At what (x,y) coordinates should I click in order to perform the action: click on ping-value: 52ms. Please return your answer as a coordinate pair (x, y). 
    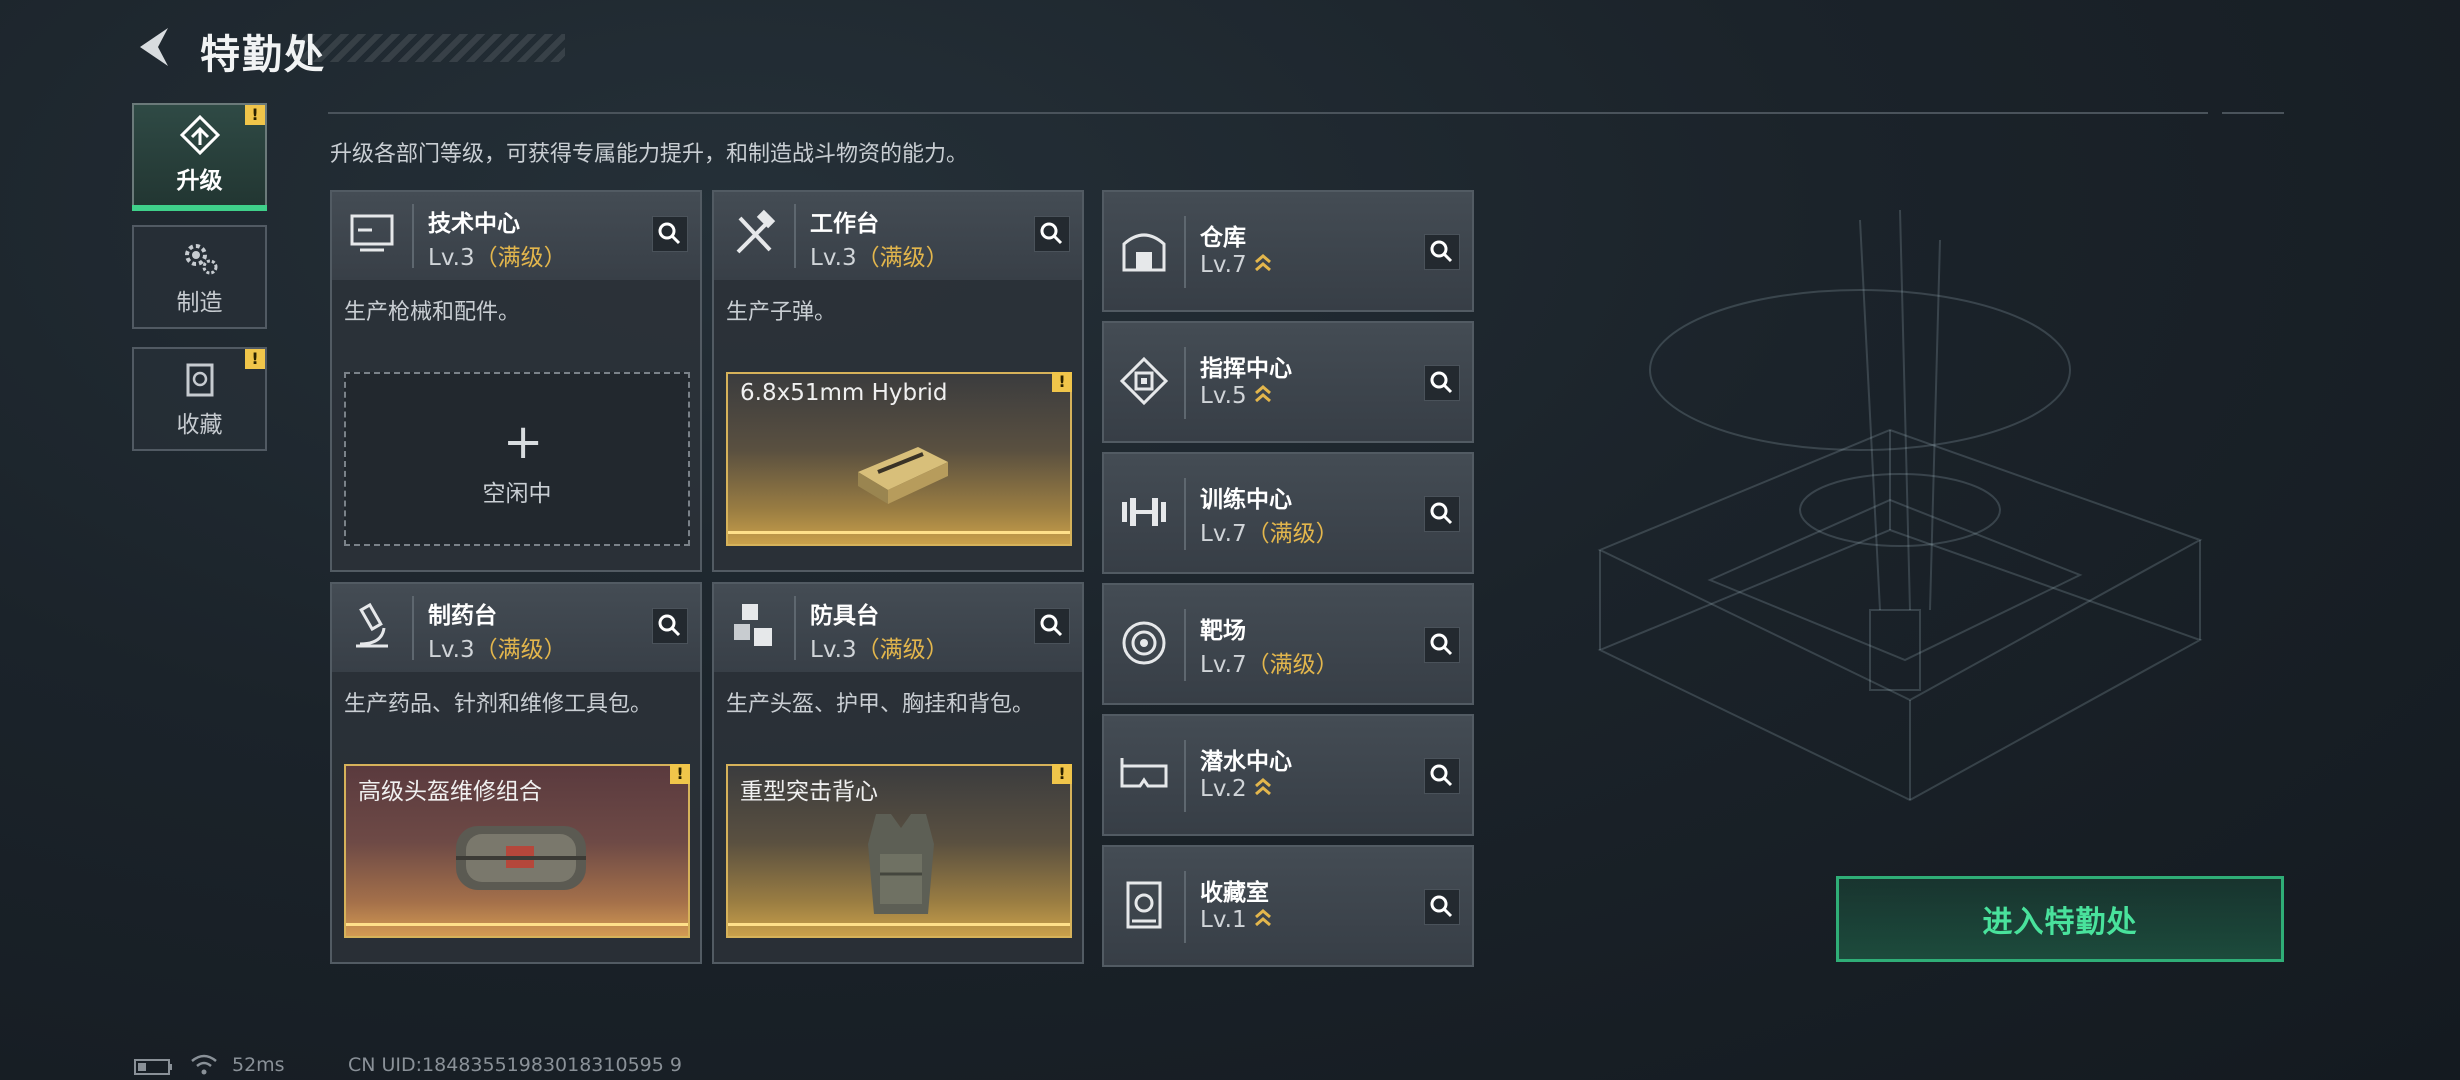
    Looking at the image, I should click on (258, 1065).